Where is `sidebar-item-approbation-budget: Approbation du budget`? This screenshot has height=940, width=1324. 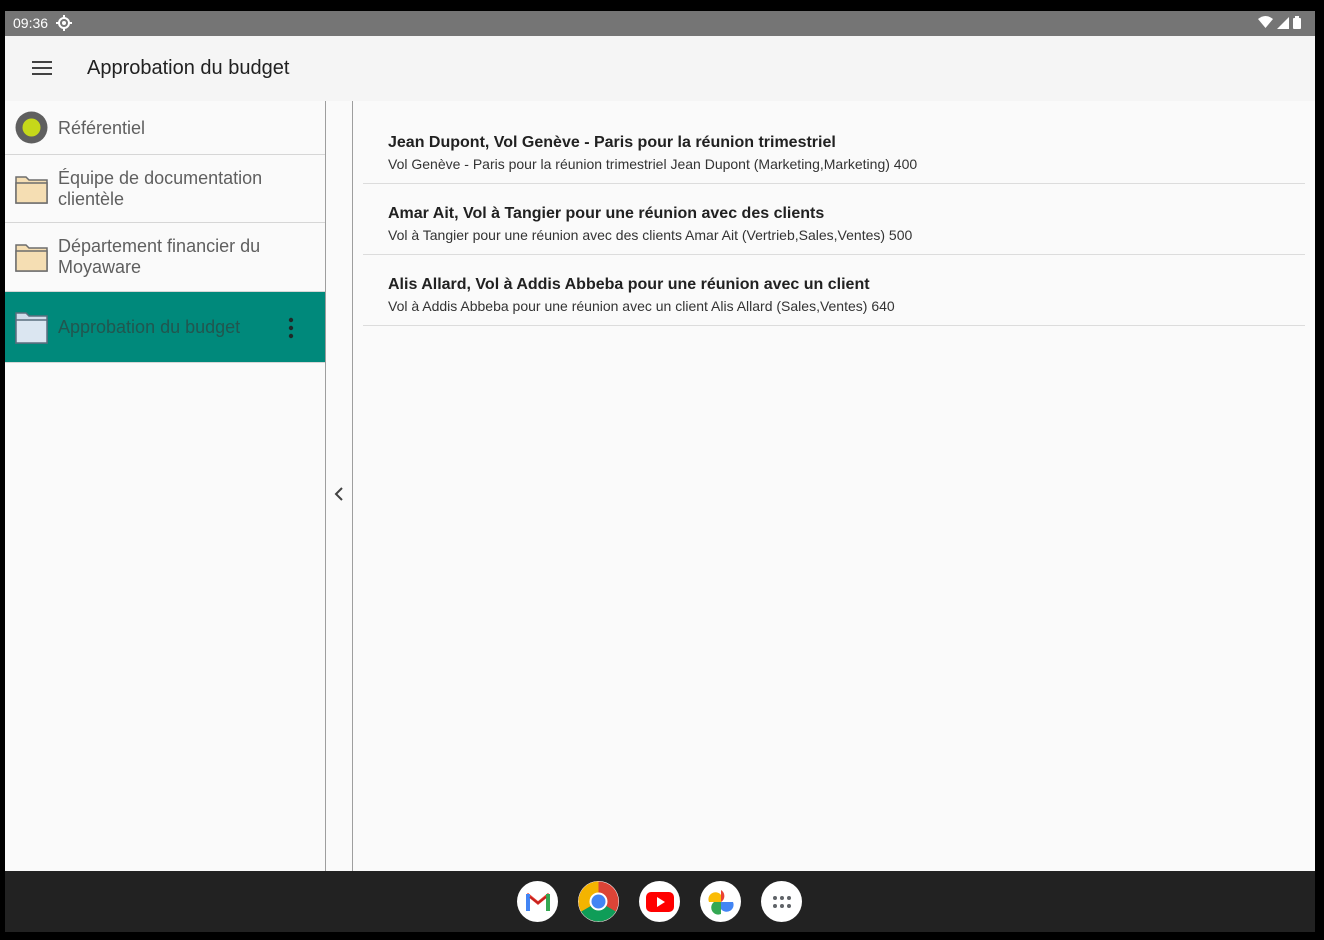
sidebar-item-approbation-budget: Approbation du budget is located at coordinates (165, 327).